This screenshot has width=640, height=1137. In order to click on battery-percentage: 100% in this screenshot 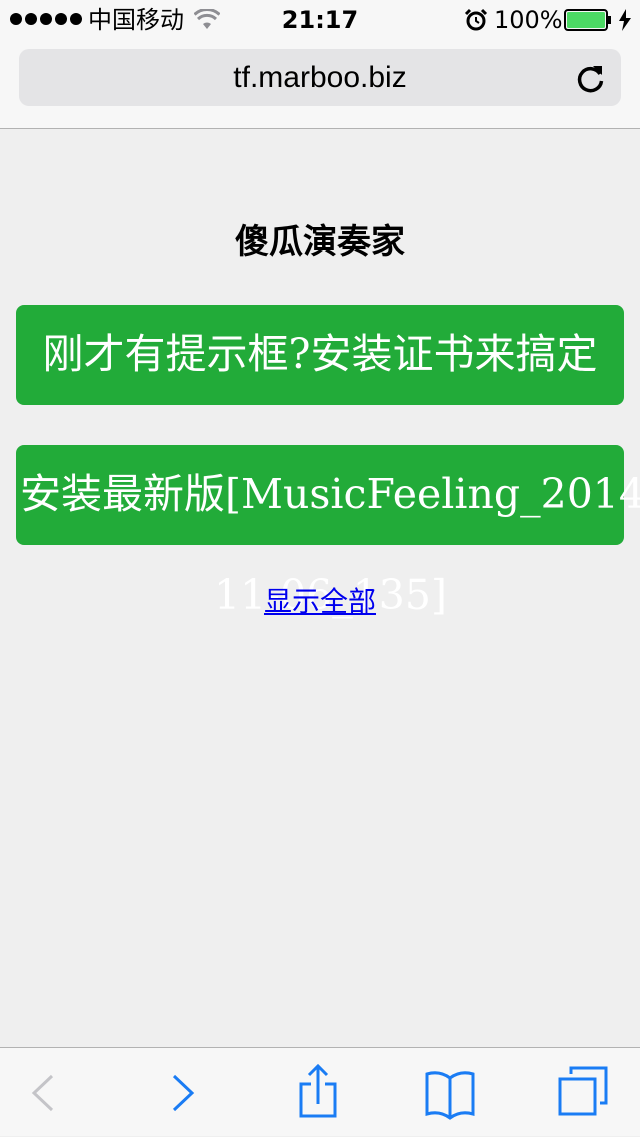, I will do `click(528, 20)`.